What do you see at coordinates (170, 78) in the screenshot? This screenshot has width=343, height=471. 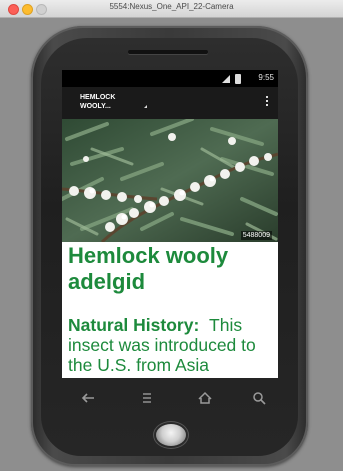 I see `status-bar: 9:55` at bounding box center [170, 78].